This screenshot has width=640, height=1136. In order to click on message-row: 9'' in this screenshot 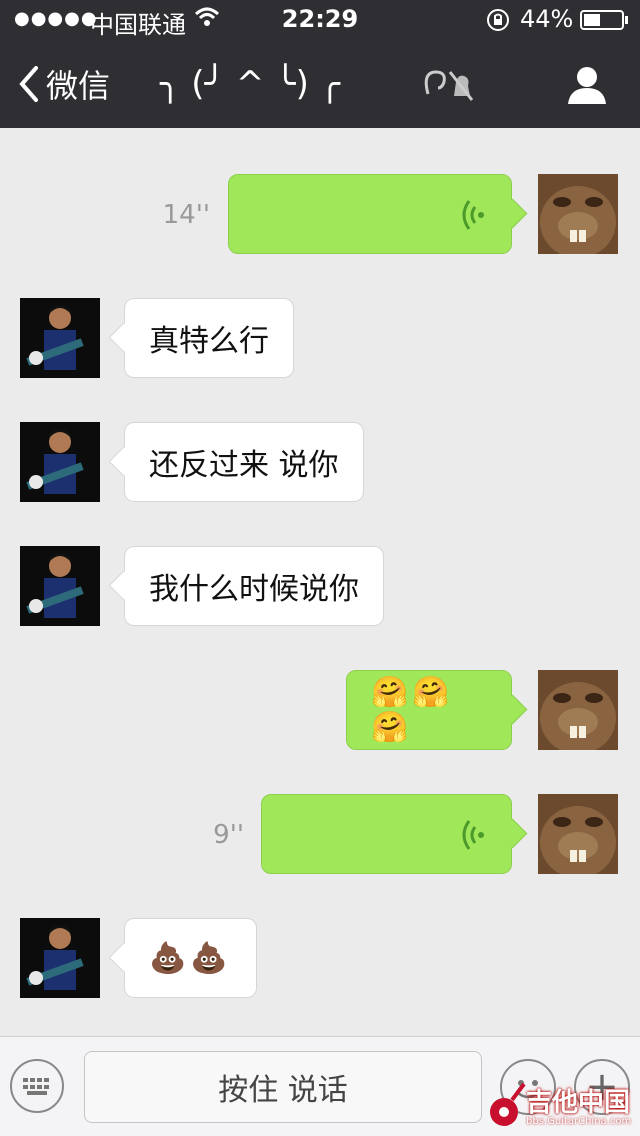, I will do `click(320, 834)`.